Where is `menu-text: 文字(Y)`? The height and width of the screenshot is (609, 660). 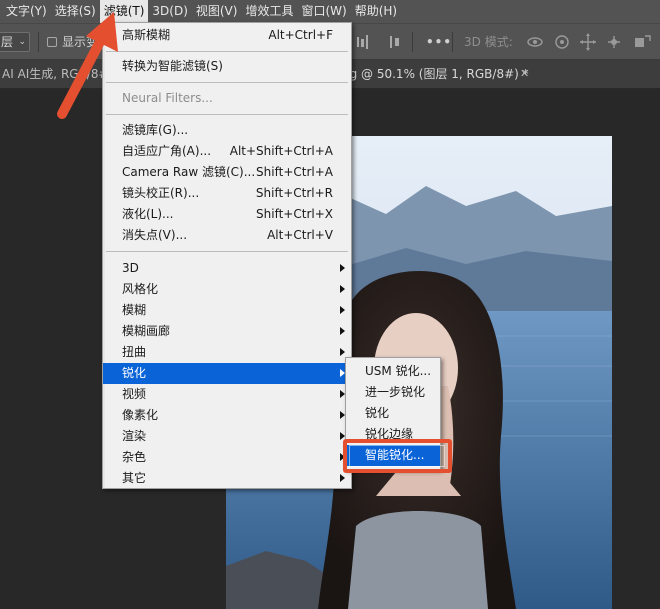
menu-text: 文字(Y) is located at coordinates (25, 11).